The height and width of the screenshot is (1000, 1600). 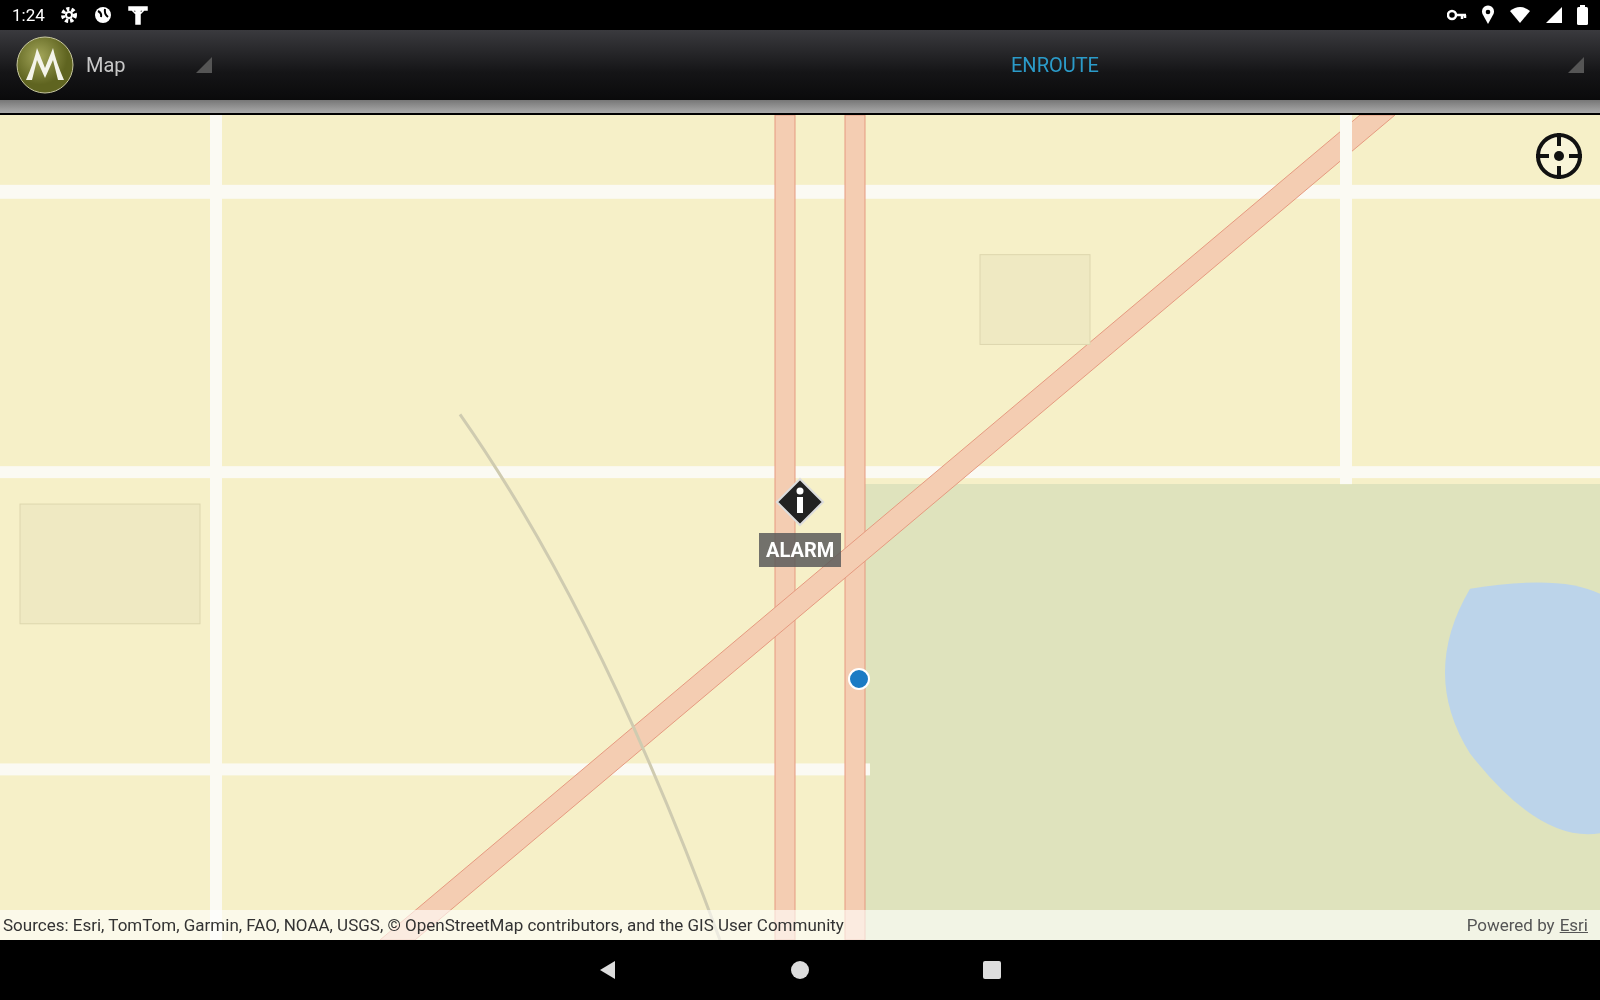 What do you see at coordinates (106, 65) in the screenshot?
I see `screen-title: Map` at bounding box center [106, 65].